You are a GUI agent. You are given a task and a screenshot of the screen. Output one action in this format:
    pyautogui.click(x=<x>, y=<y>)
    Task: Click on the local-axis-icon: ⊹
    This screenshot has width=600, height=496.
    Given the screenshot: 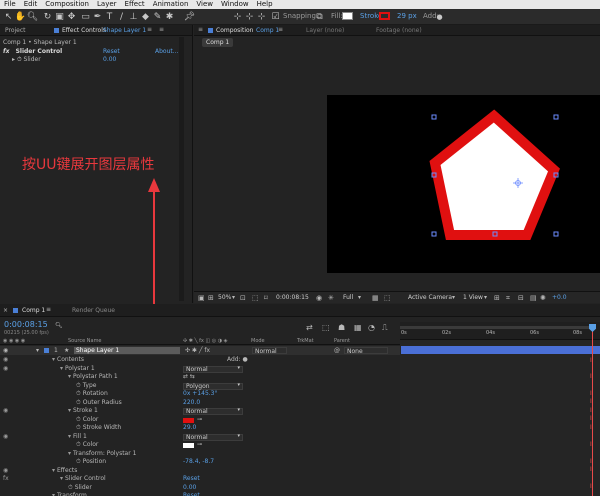 What is the action you would take?
    pyautogui.click(x=237, y=16)
    